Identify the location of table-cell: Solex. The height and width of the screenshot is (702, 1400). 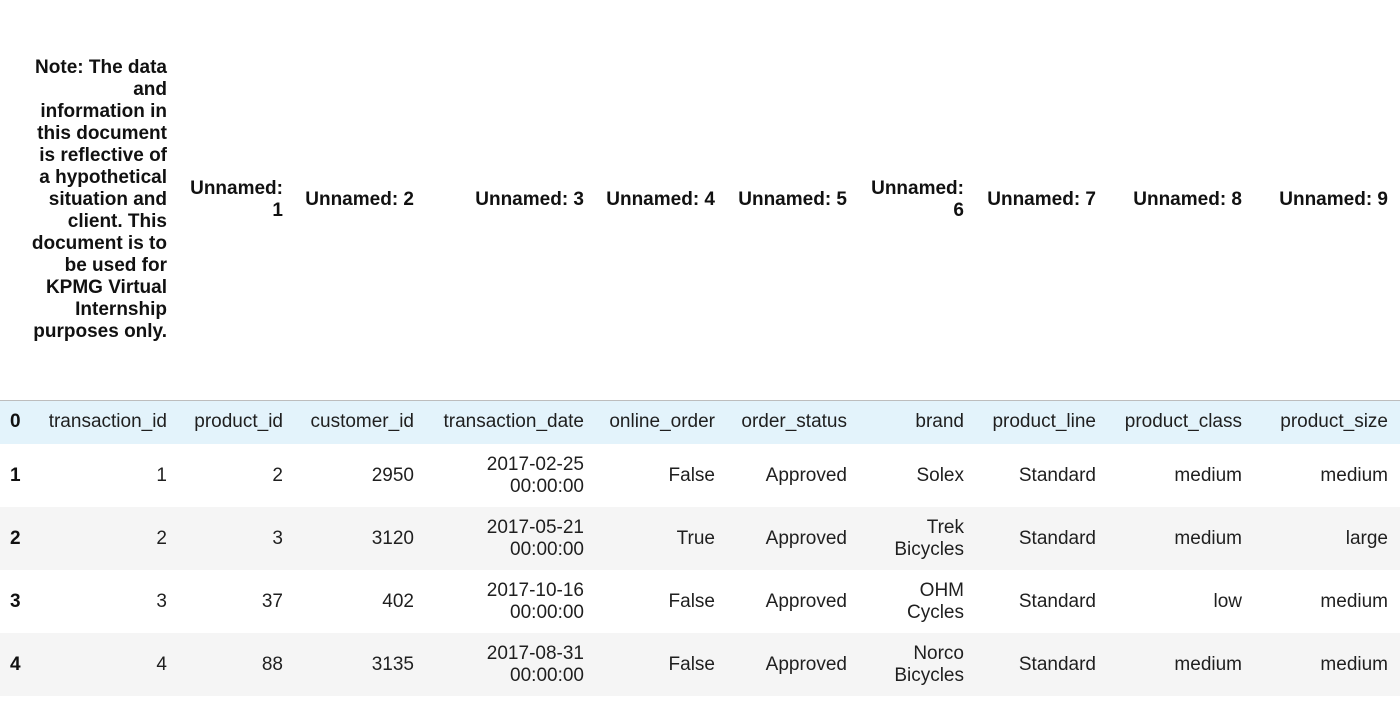
(940, 475).